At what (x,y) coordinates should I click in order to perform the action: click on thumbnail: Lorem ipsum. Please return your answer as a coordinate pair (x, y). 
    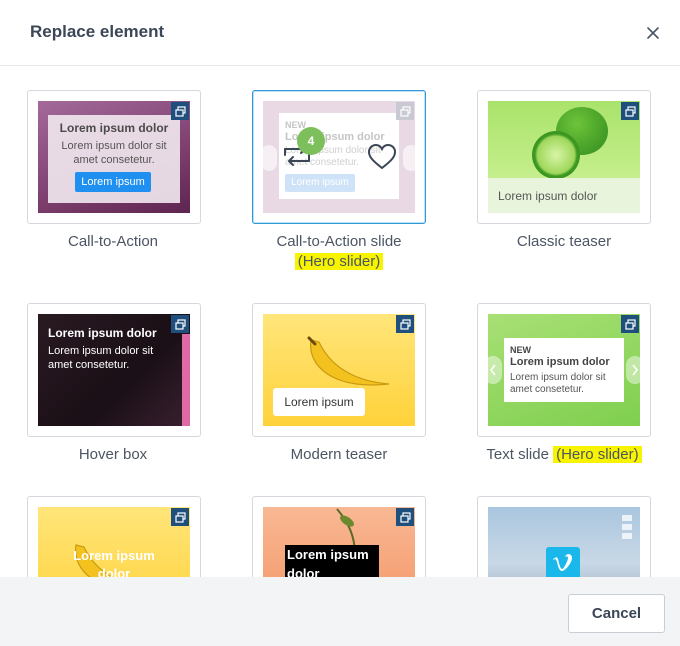
    Looking at the image, I should click on (339, 370).